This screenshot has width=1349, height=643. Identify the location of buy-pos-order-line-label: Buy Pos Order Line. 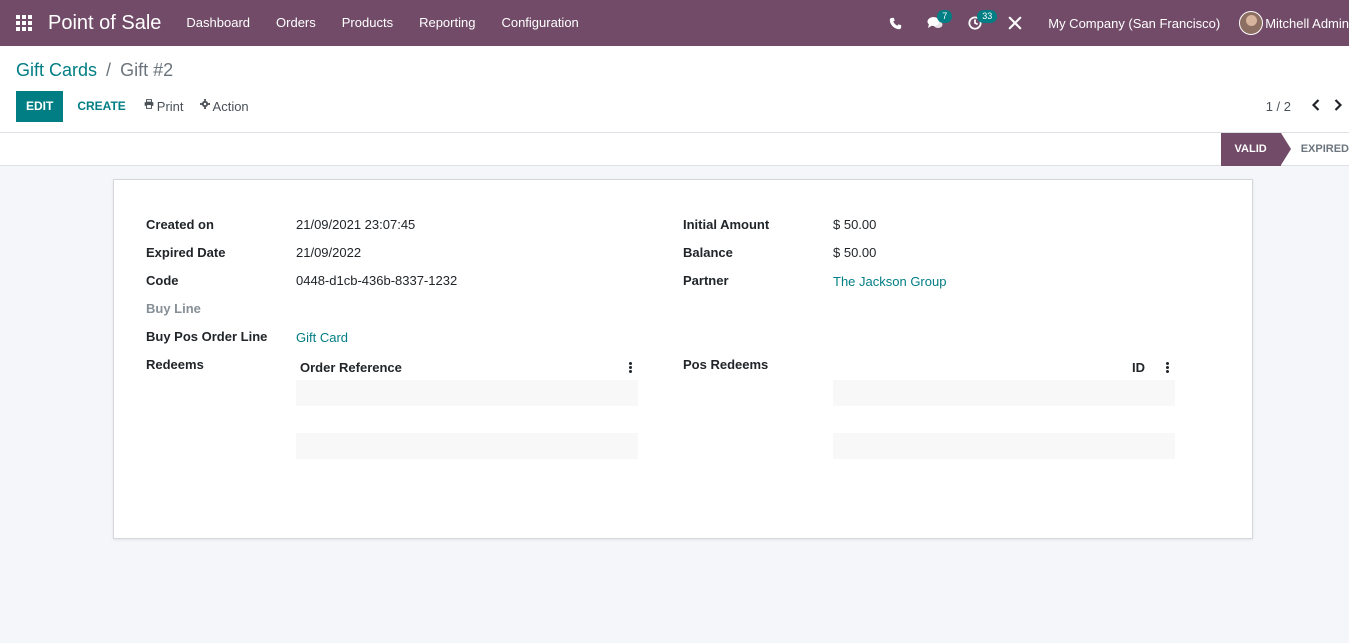
(207, 336).